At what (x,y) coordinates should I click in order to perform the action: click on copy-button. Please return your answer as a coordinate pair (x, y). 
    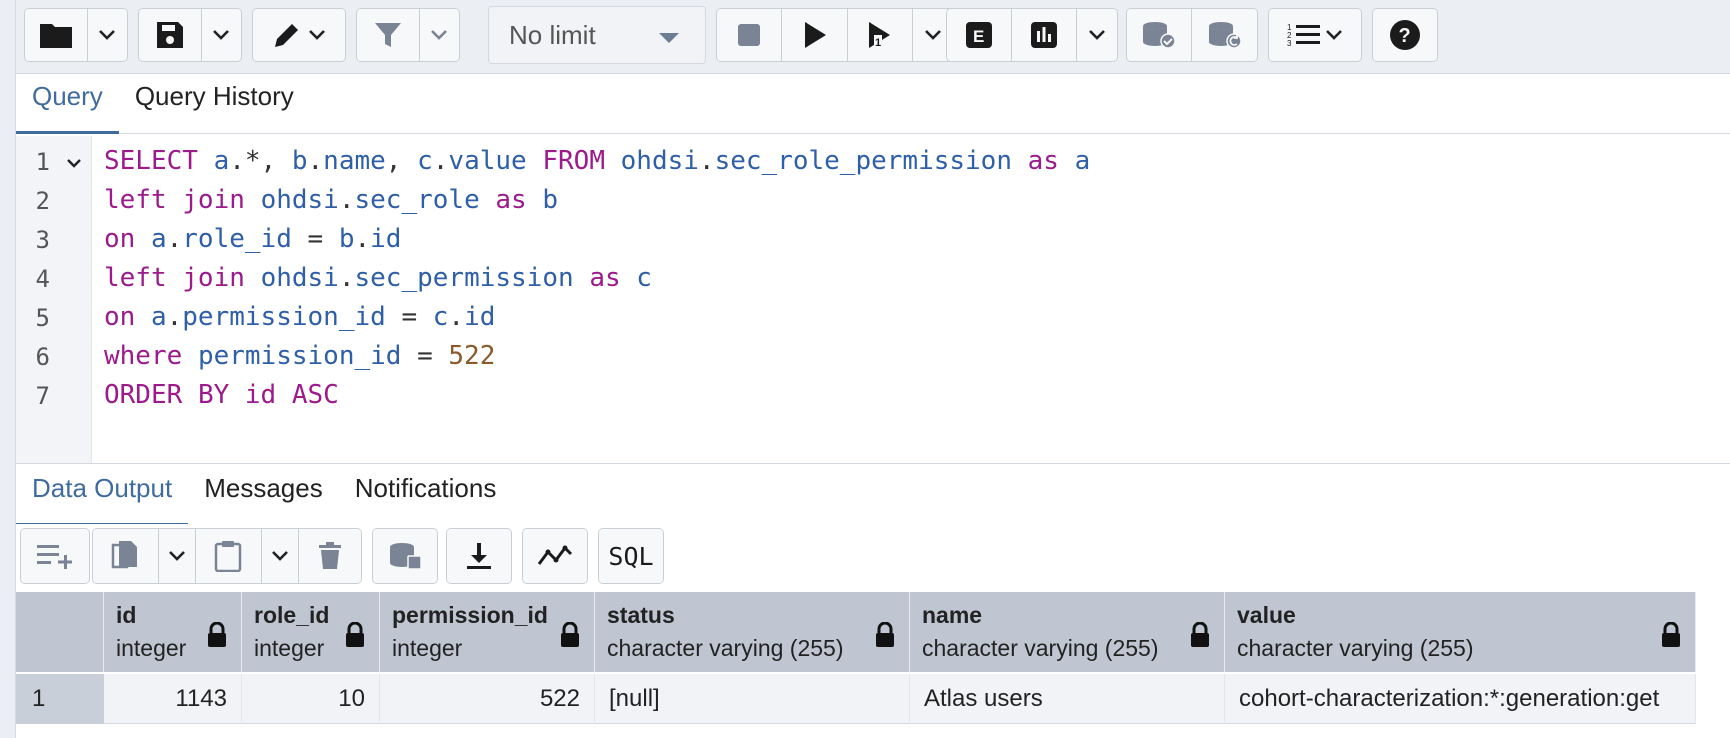
    Looking at the image, I should click on (126, 556).